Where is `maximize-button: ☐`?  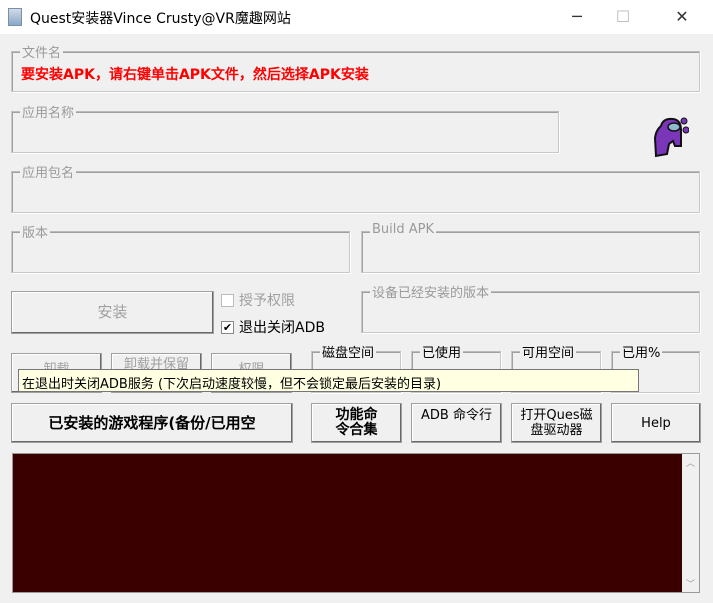
maximize-button: ☐ is located at coordinates (623, 17).